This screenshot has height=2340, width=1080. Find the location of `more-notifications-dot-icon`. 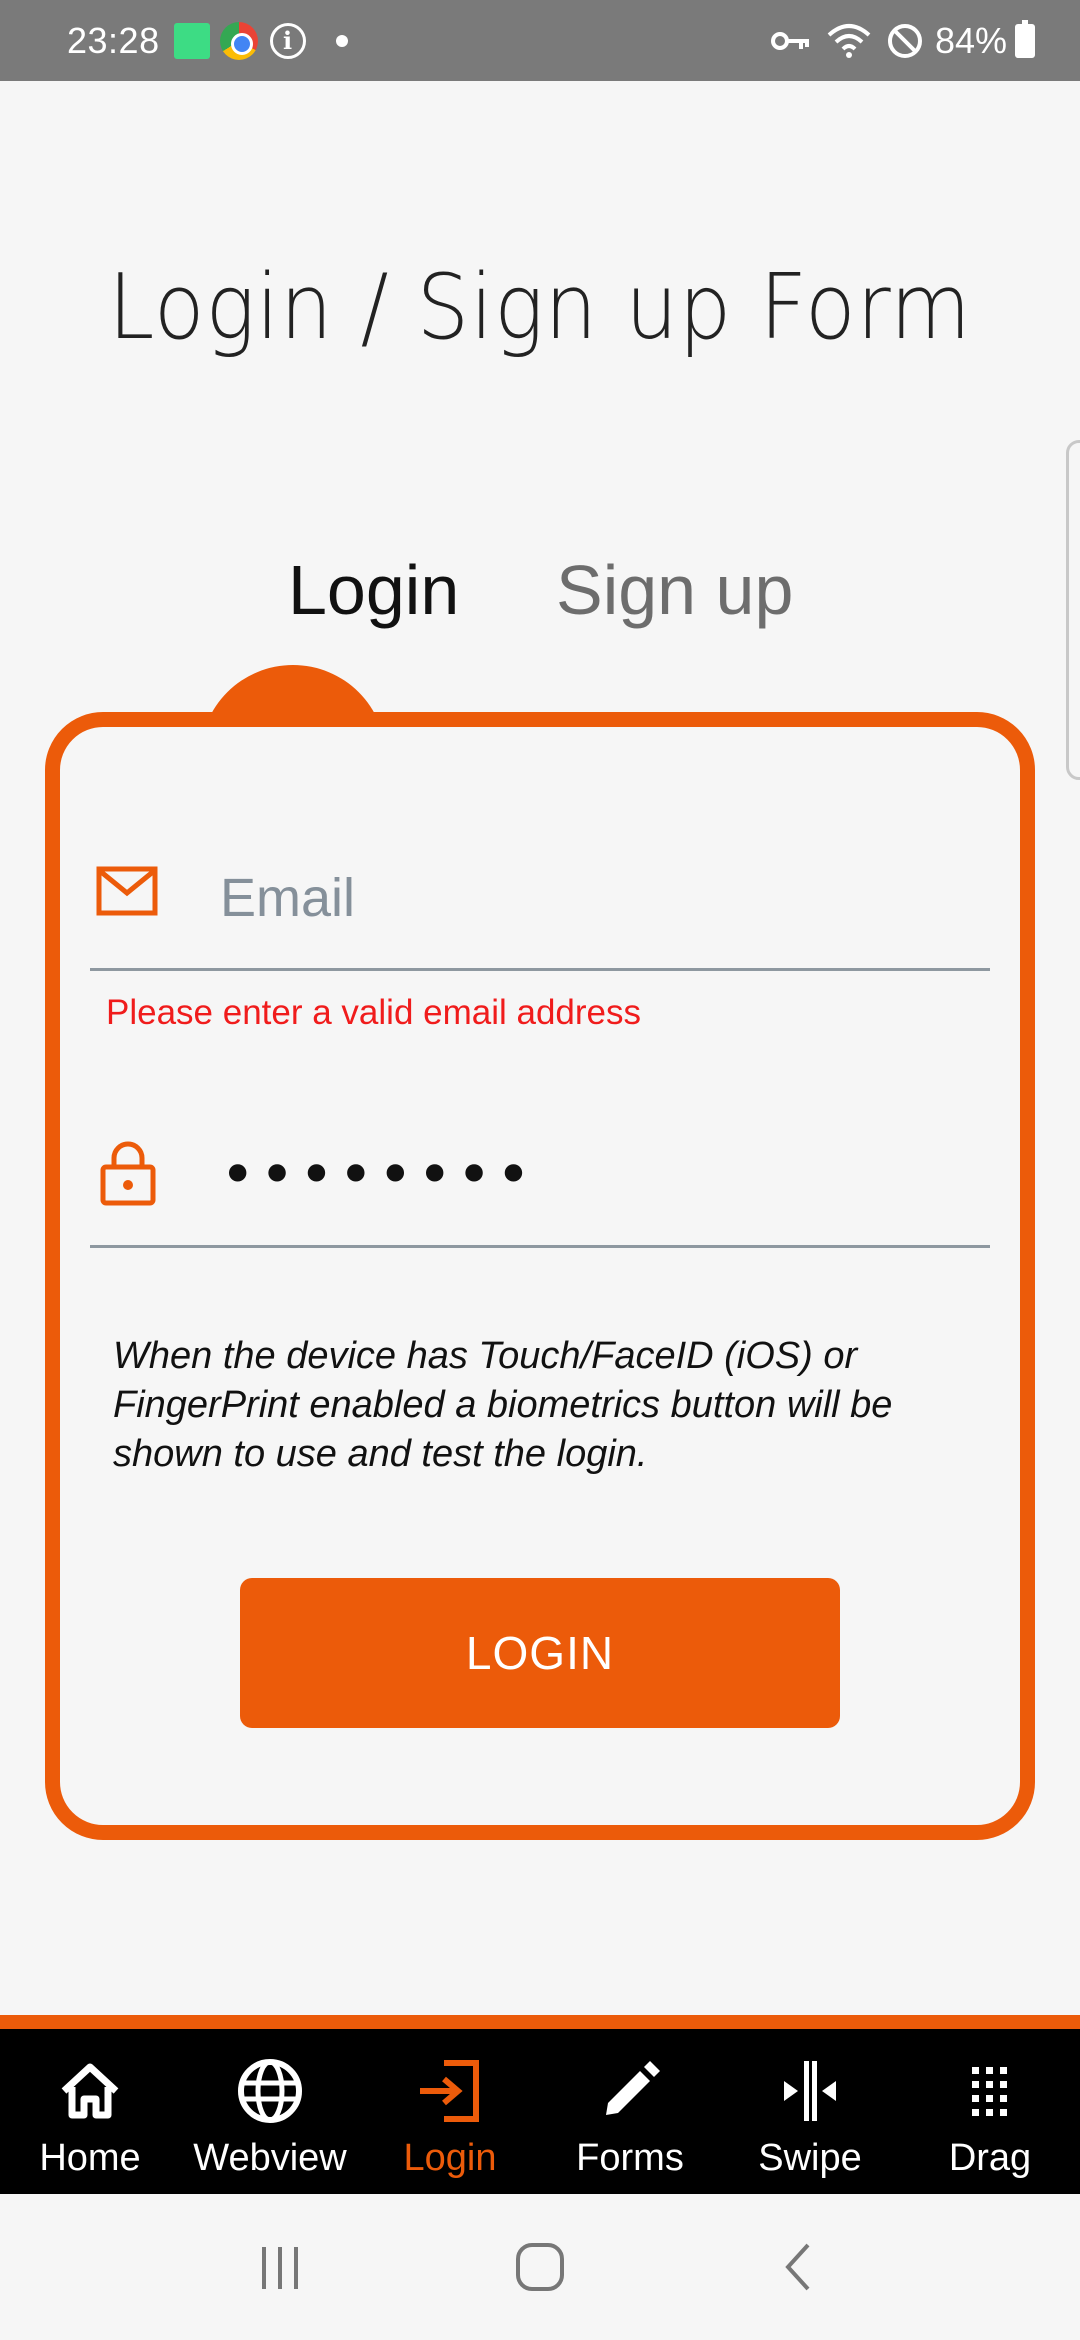

more-notifications-dot-icon is located at coordinates (341, 40).